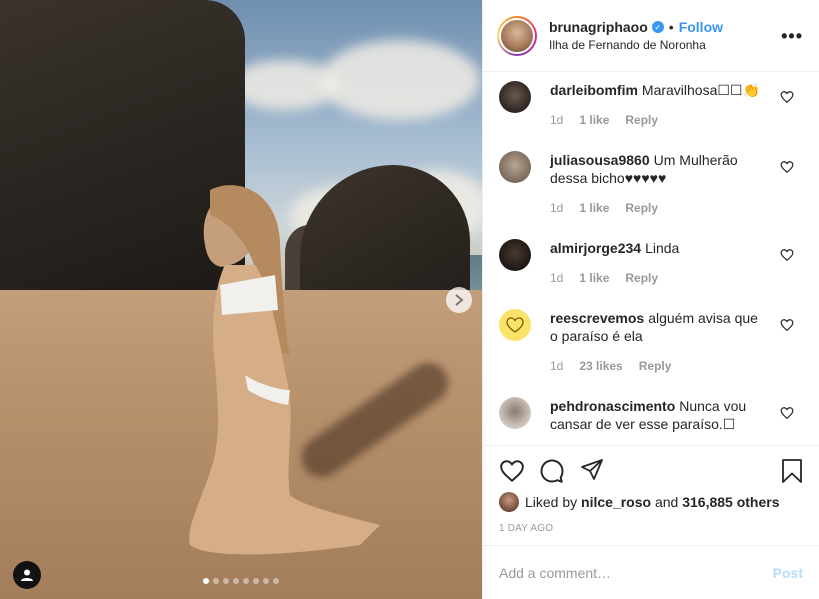 The height and width of the screenshot is (599, 819). I want to click on comment-username: pehdronascimento, so click(612, 406).